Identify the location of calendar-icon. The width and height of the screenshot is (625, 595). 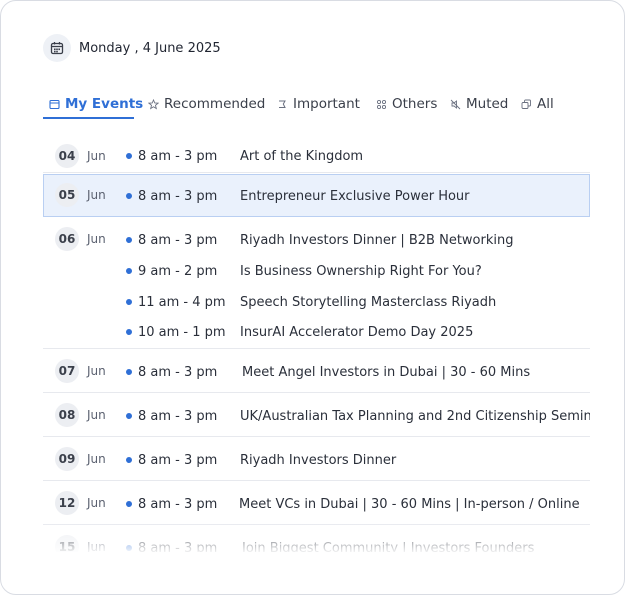
(57, 48).